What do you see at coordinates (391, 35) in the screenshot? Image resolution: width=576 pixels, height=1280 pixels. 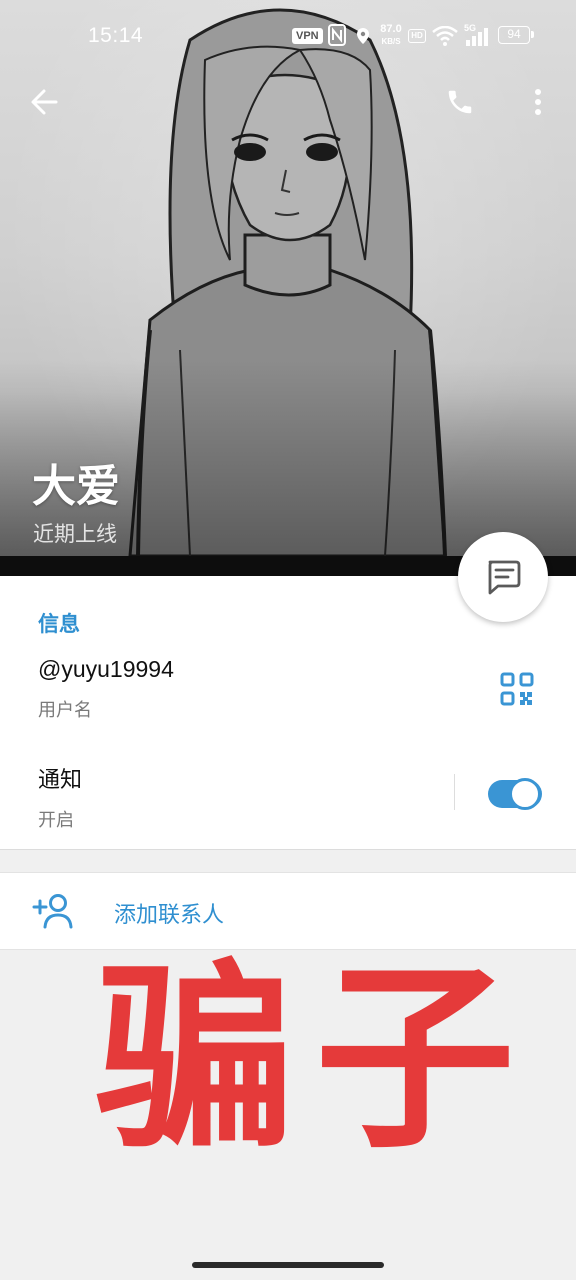 I see `network-speed: 87.0 KB/S` at bounding box center [391, 35].